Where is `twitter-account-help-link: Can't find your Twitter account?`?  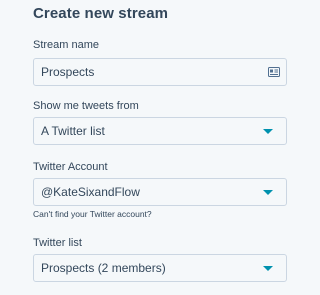 twitter-account-help-link: Can't find your Twitter account? is located at coordinates (92, 214).